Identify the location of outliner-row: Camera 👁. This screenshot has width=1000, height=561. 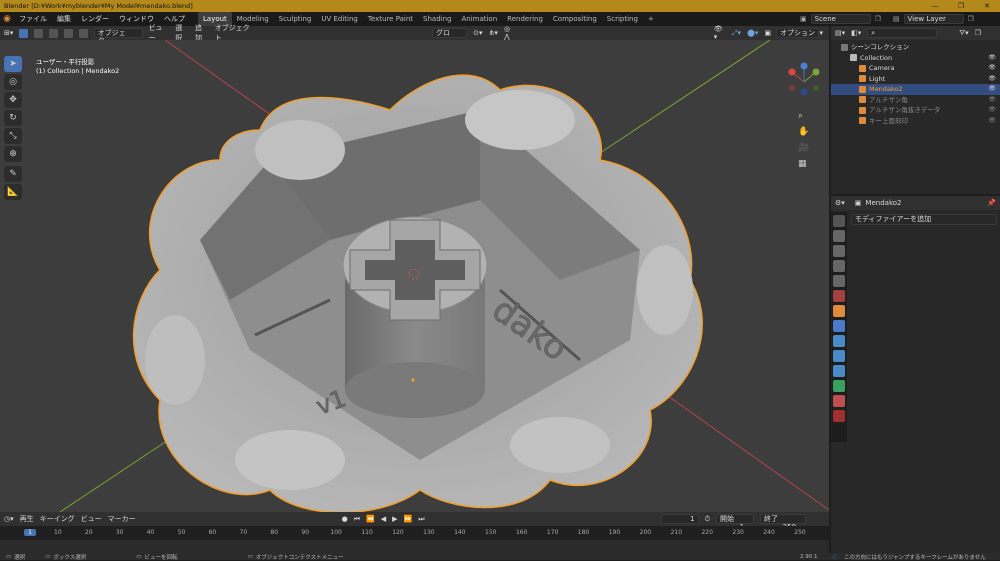
(915, 68).